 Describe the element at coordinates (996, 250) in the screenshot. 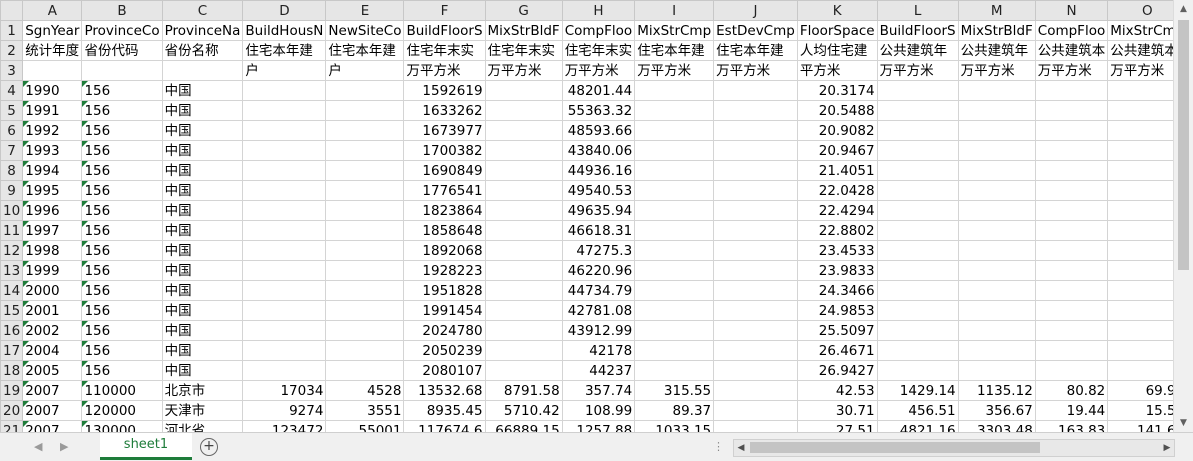

I see `cell-m12` at that location.